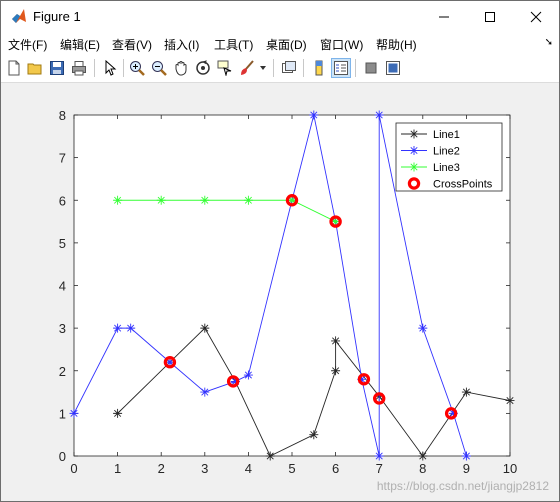 Image resolution: width=560 pixels, height=502 pixels. I want to click on minimize-button, so click(444, 16).